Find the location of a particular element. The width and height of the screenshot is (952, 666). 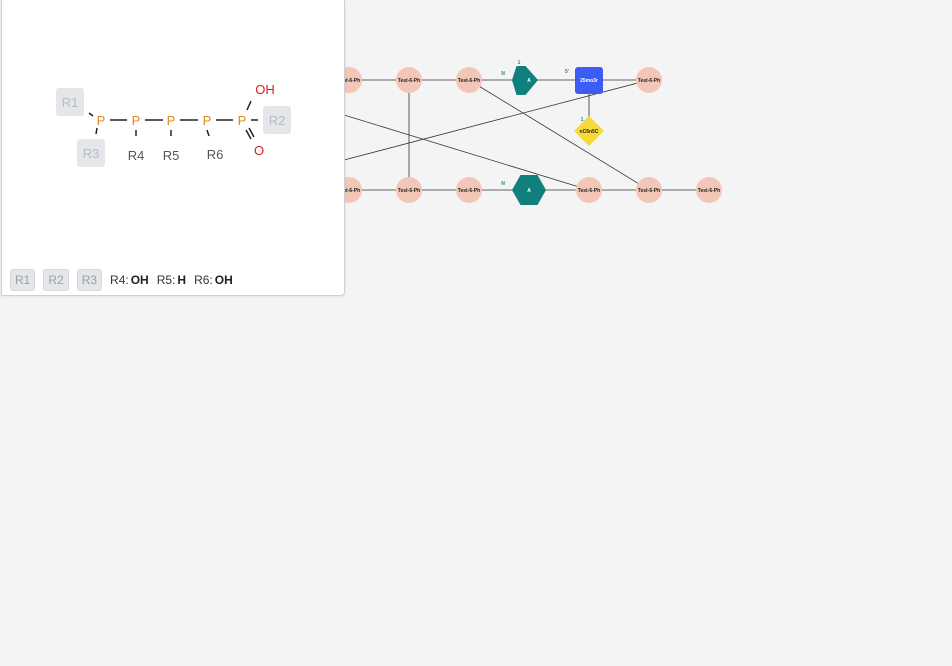

r1-chip: R1 is located at coordinates (23, 280).